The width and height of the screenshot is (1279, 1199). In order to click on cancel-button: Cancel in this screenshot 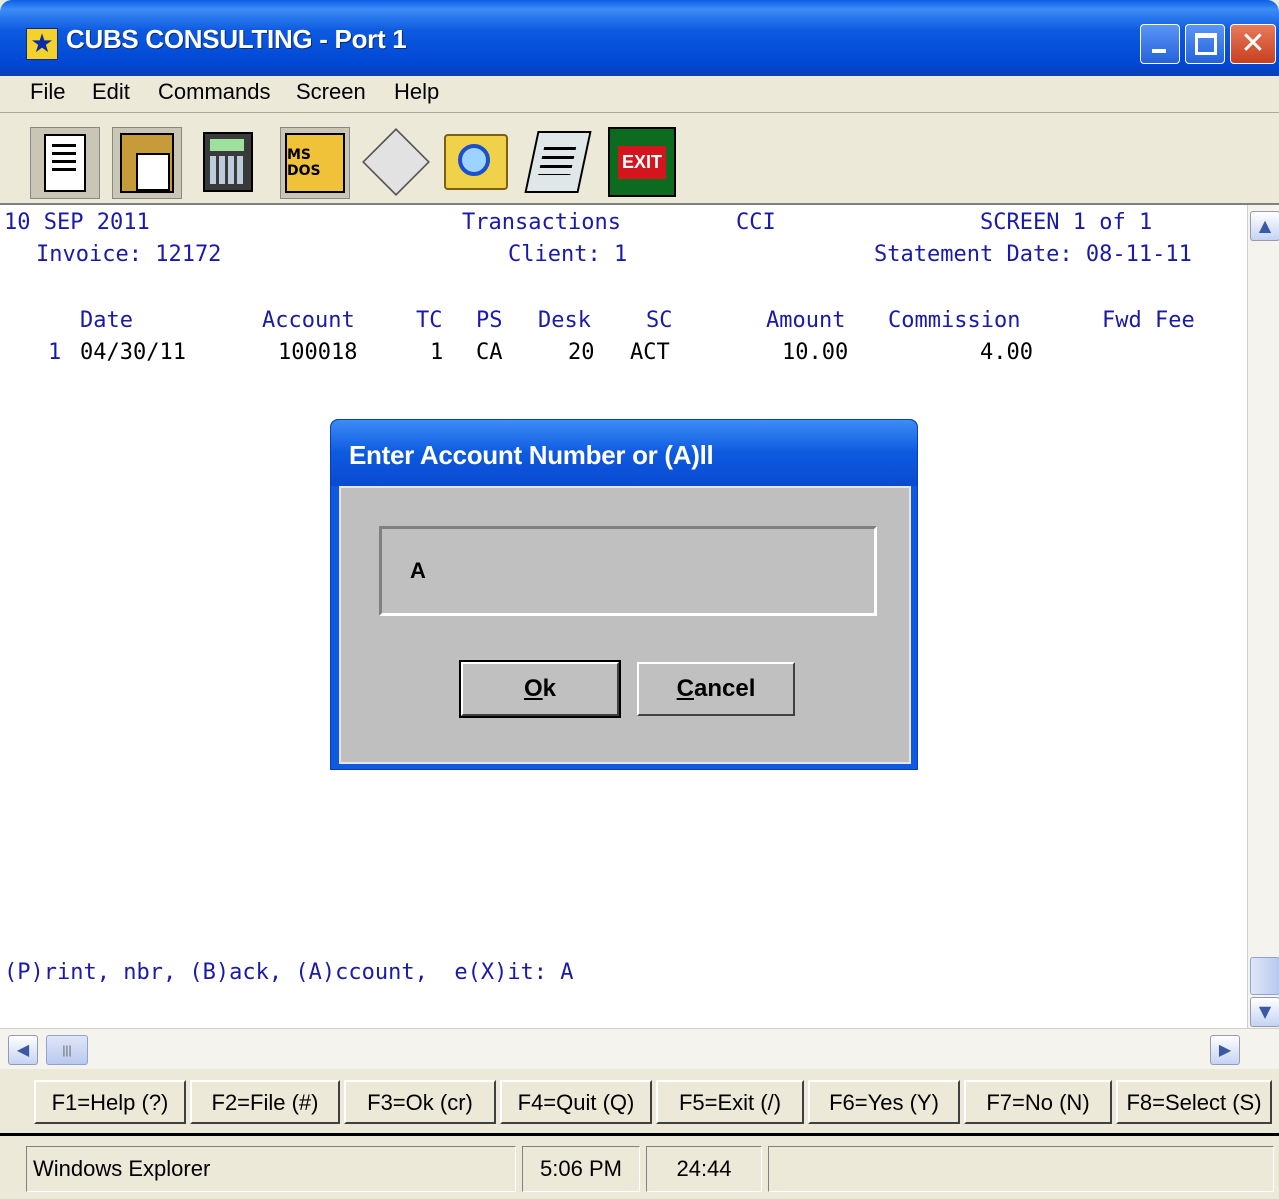, I will do `click(716, 689)`.